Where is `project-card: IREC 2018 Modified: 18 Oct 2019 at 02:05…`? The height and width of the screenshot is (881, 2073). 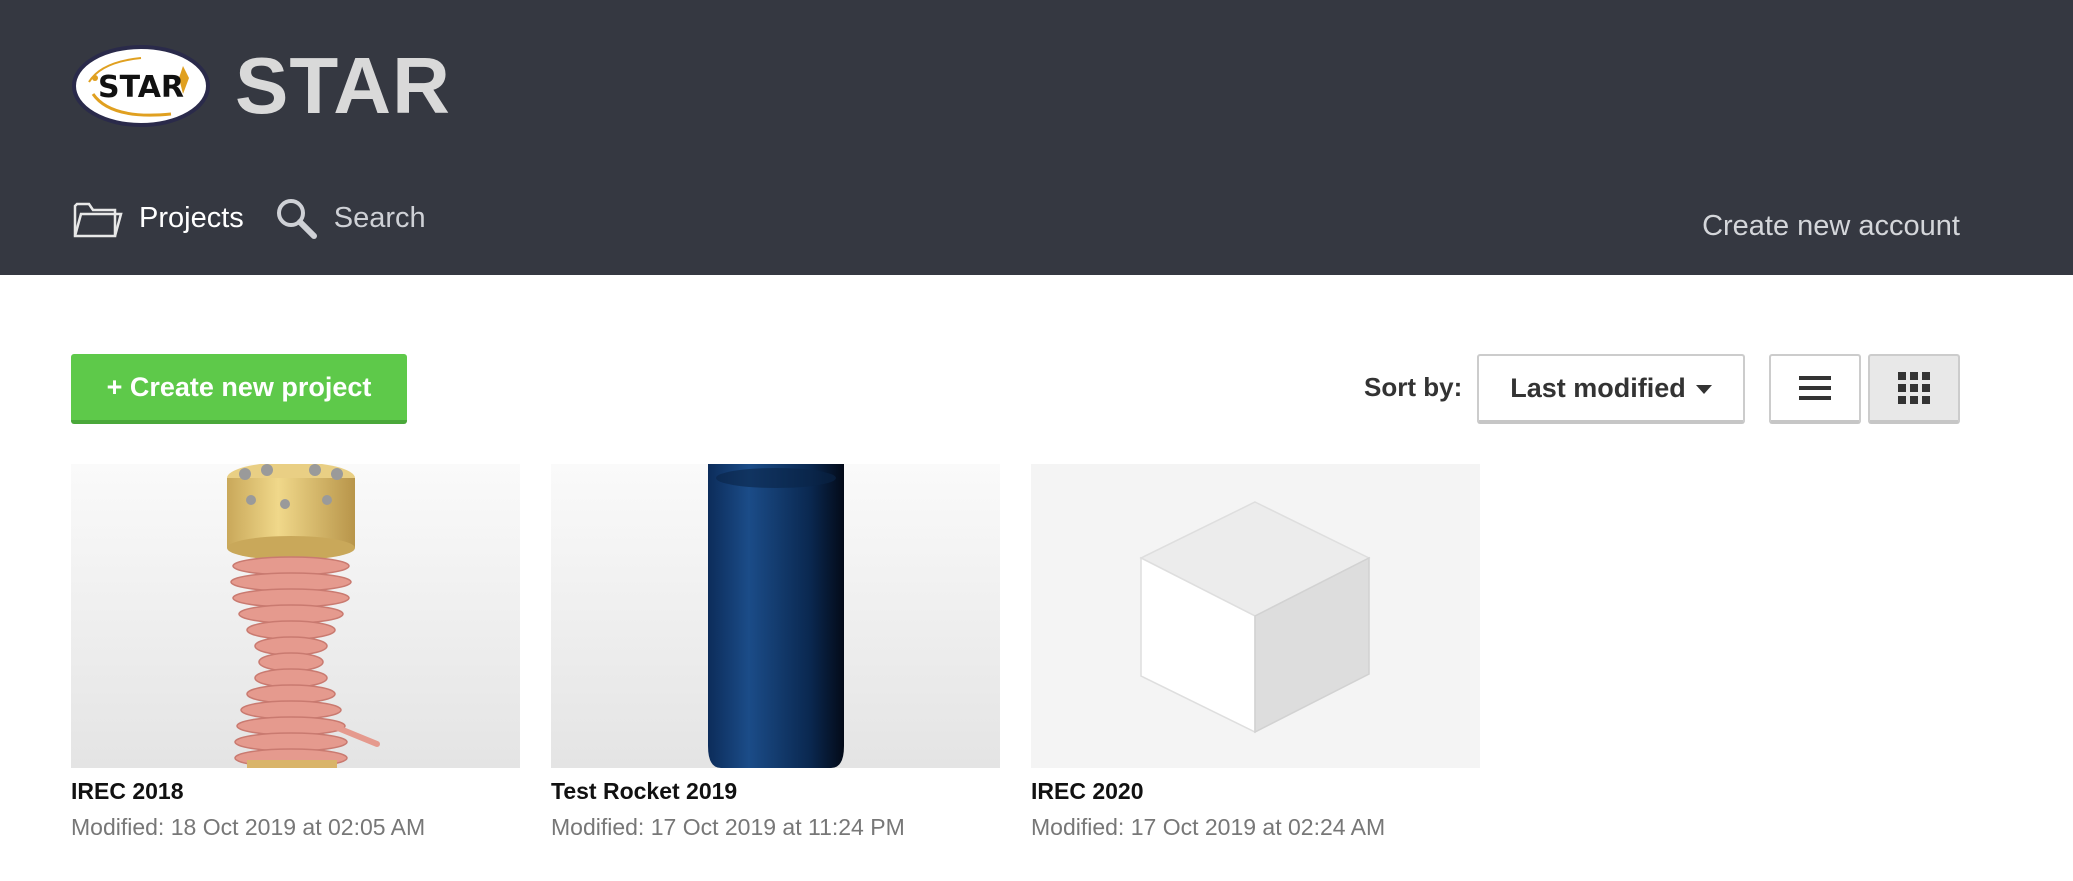
project-card: IREC 2018 Modified: 18 Oct 2019 at 02:05… is located at coordinates (295, 653).